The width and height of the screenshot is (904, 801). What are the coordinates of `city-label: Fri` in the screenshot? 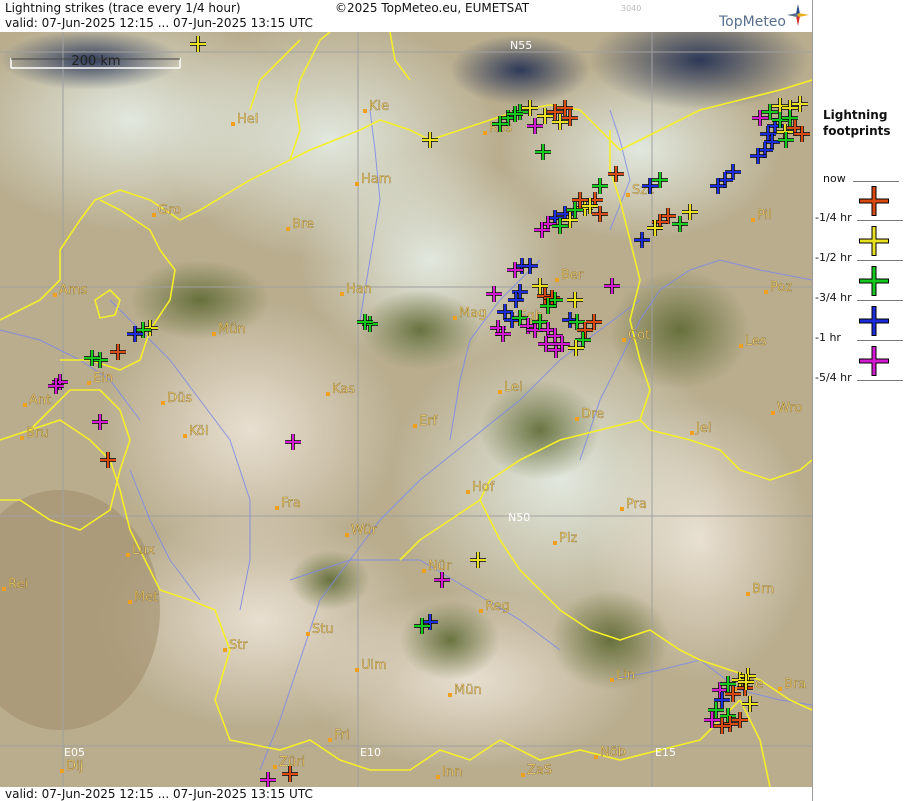 It's located at (342, 735).